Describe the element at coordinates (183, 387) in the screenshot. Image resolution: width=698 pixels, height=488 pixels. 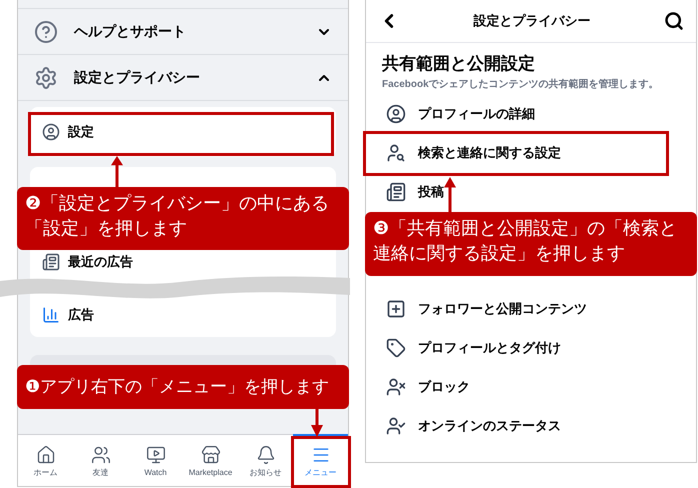
I see `callout: ❶アプリ右下の「メニュー」を押します` at that location.